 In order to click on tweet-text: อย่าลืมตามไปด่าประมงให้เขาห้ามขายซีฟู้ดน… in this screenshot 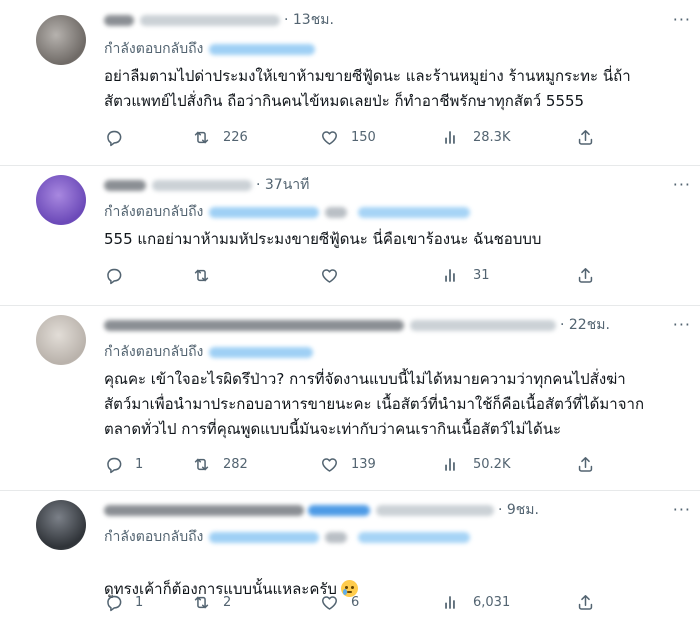, I will do `click(367, 88)`.